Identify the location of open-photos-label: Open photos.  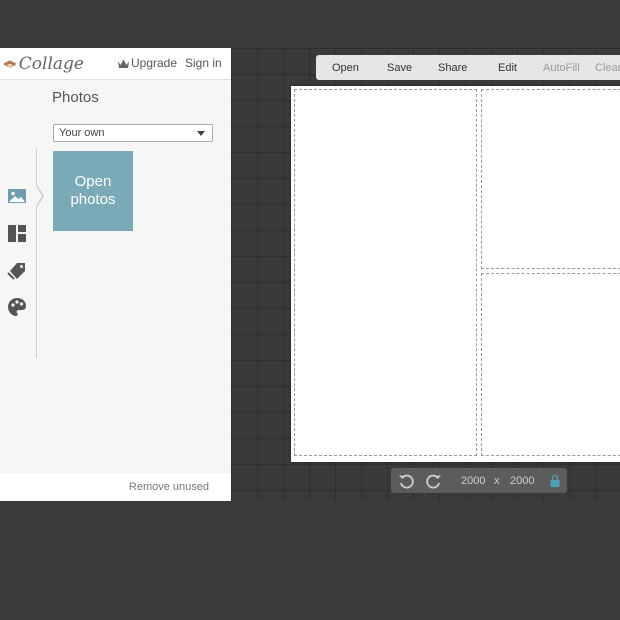
(93, 190).